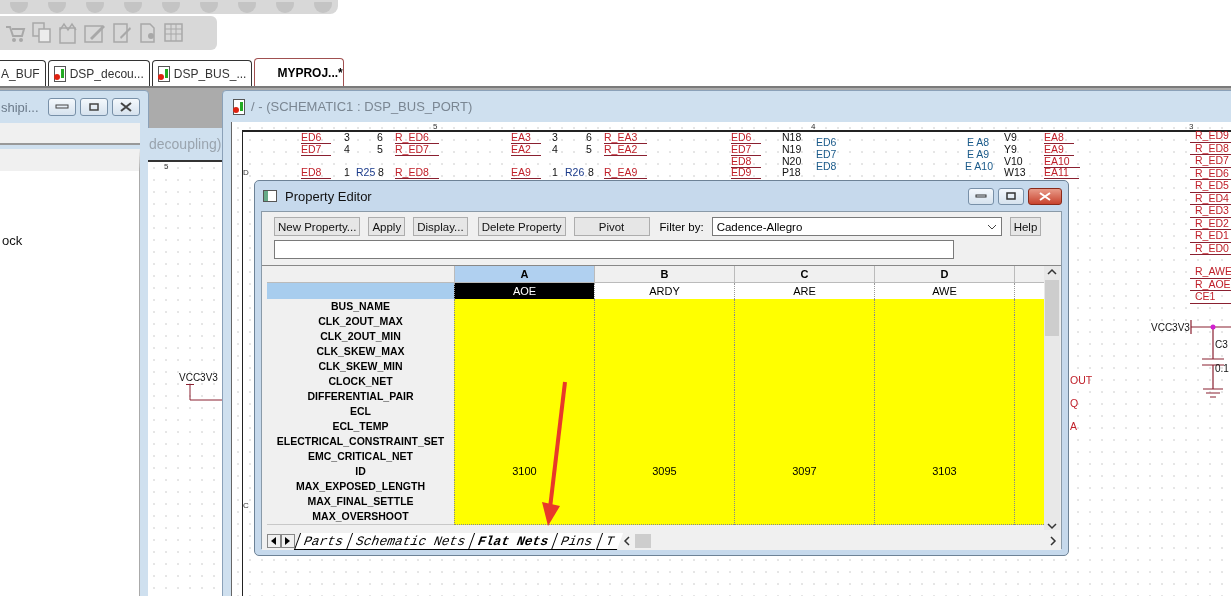 The height and width of the screenshot is (596, 1231). Describe the element at coordinates (198, 377) in the screenshot. I see `power-label: VCC3V3` at that location.